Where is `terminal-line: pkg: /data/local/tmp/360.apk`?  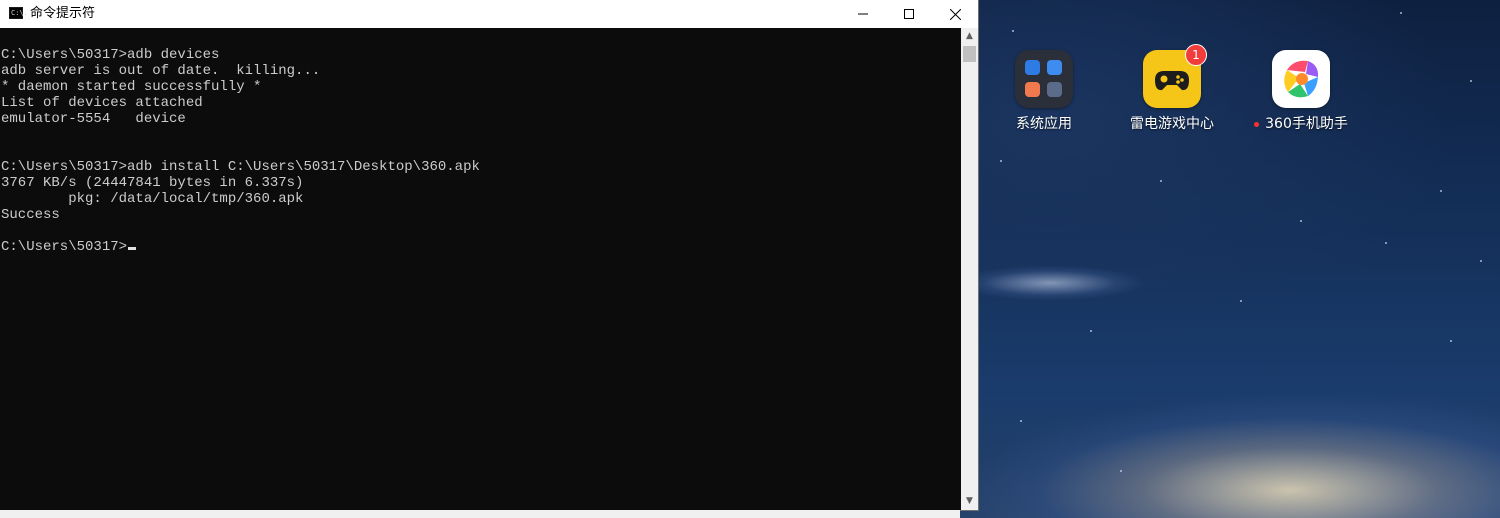 terminal-line: pkg: /data/local/tmp/360.apk is located at coordinates (152, 199).